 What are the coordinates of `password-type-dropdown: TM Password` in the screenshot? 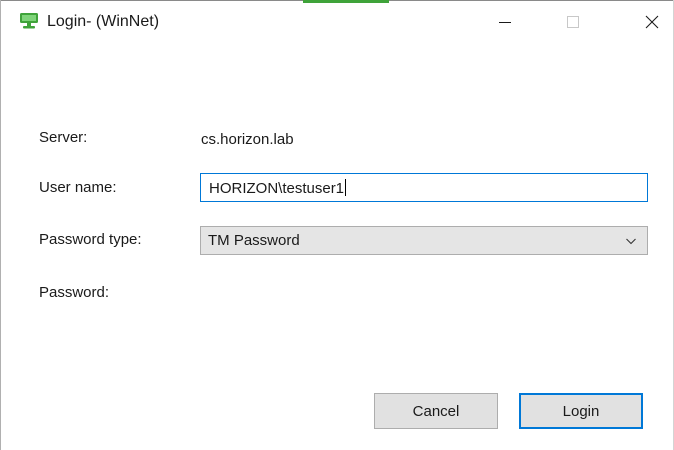 It's located at (424, 240).